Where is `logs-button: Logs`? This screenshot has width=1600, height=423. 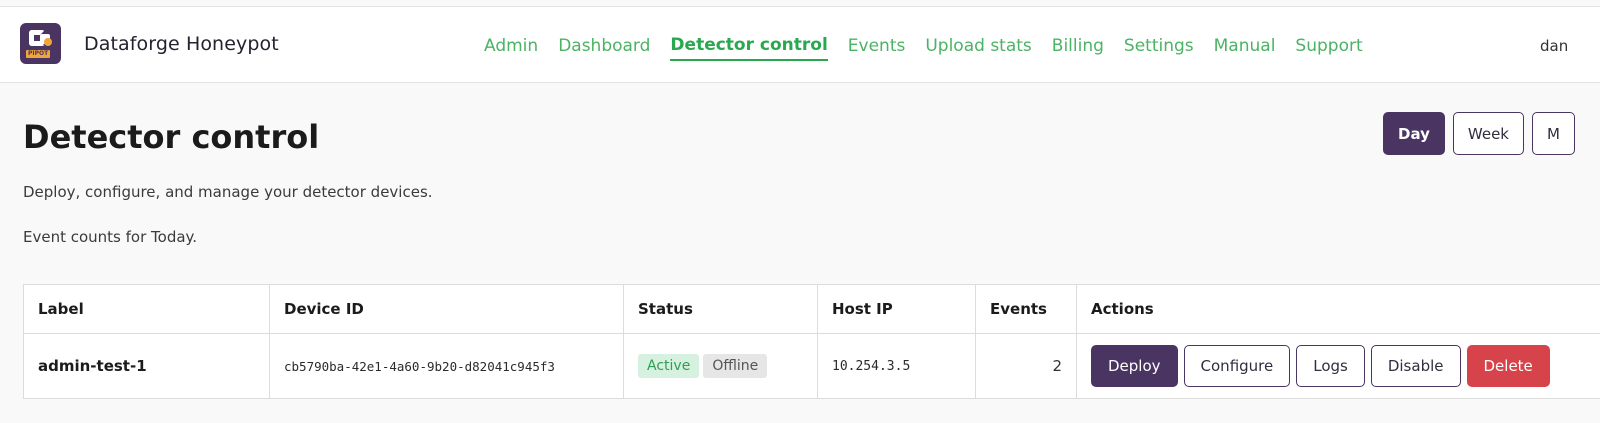
logs-button: Logs is located at coordinates (1330, 366).